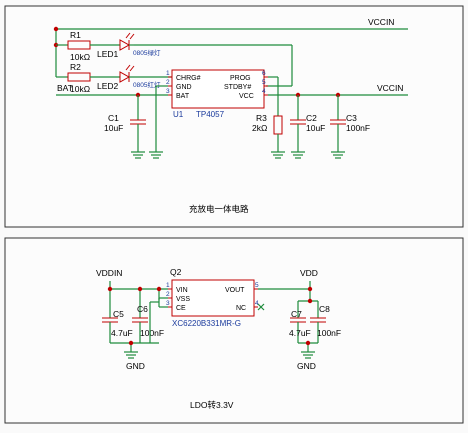  What do you see at coordinates (212, 405) in the screenshot?
I see `sheet2-title: LDO转3.3V` at bounding box center [212, 405].